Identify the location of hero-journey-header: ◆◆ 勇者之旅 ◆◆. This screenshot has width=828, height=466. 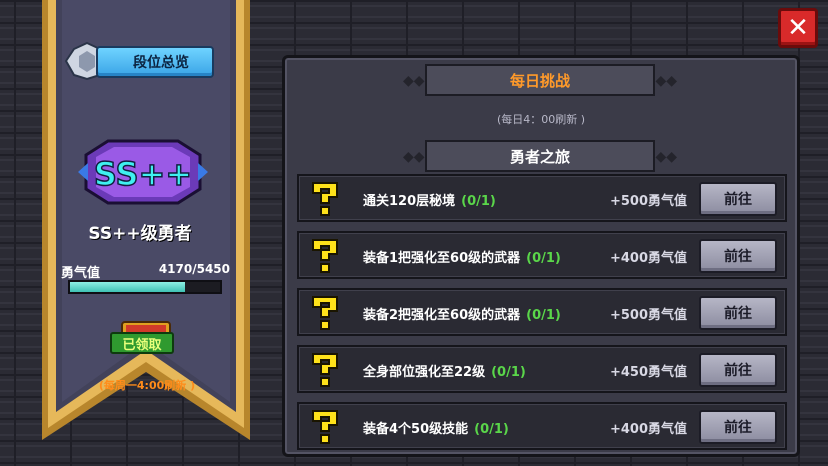
(540, 156).